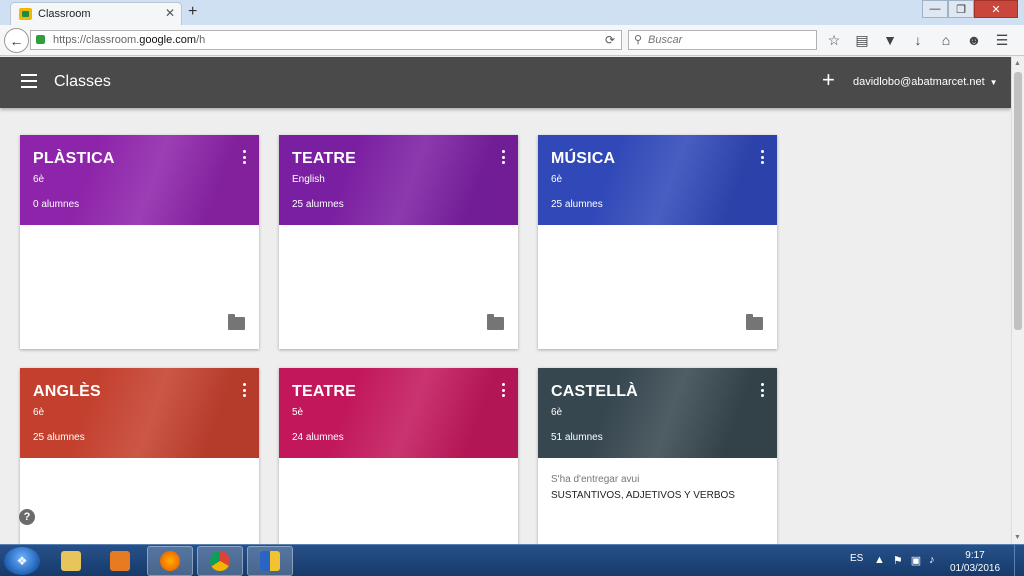 The image size is (1024, 576). I want to click on tab-title: Classroom, so click(64, 14).